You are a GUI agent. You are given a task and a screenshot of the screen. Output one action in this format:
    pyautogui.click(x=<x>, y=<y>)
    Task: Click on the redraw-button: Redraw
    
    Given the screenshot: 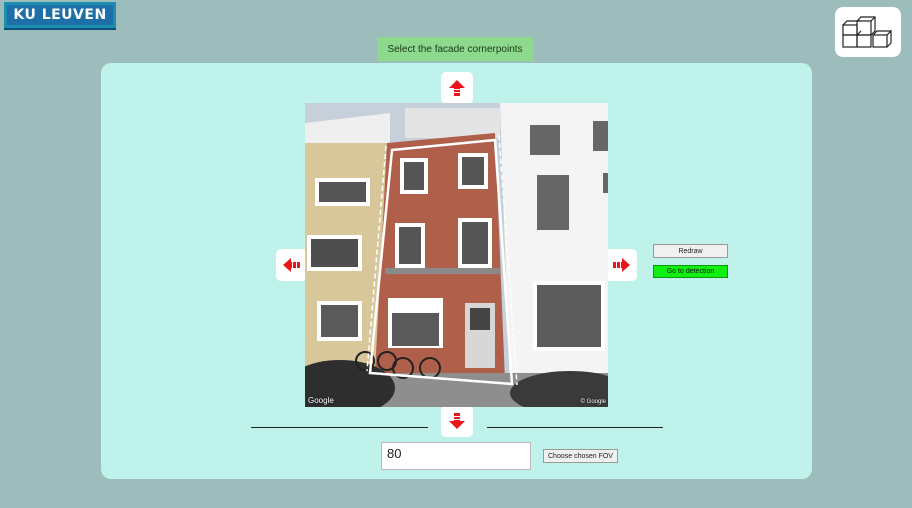 What is the action you would take?
    pyautogui.click(x=690, y=251)
    